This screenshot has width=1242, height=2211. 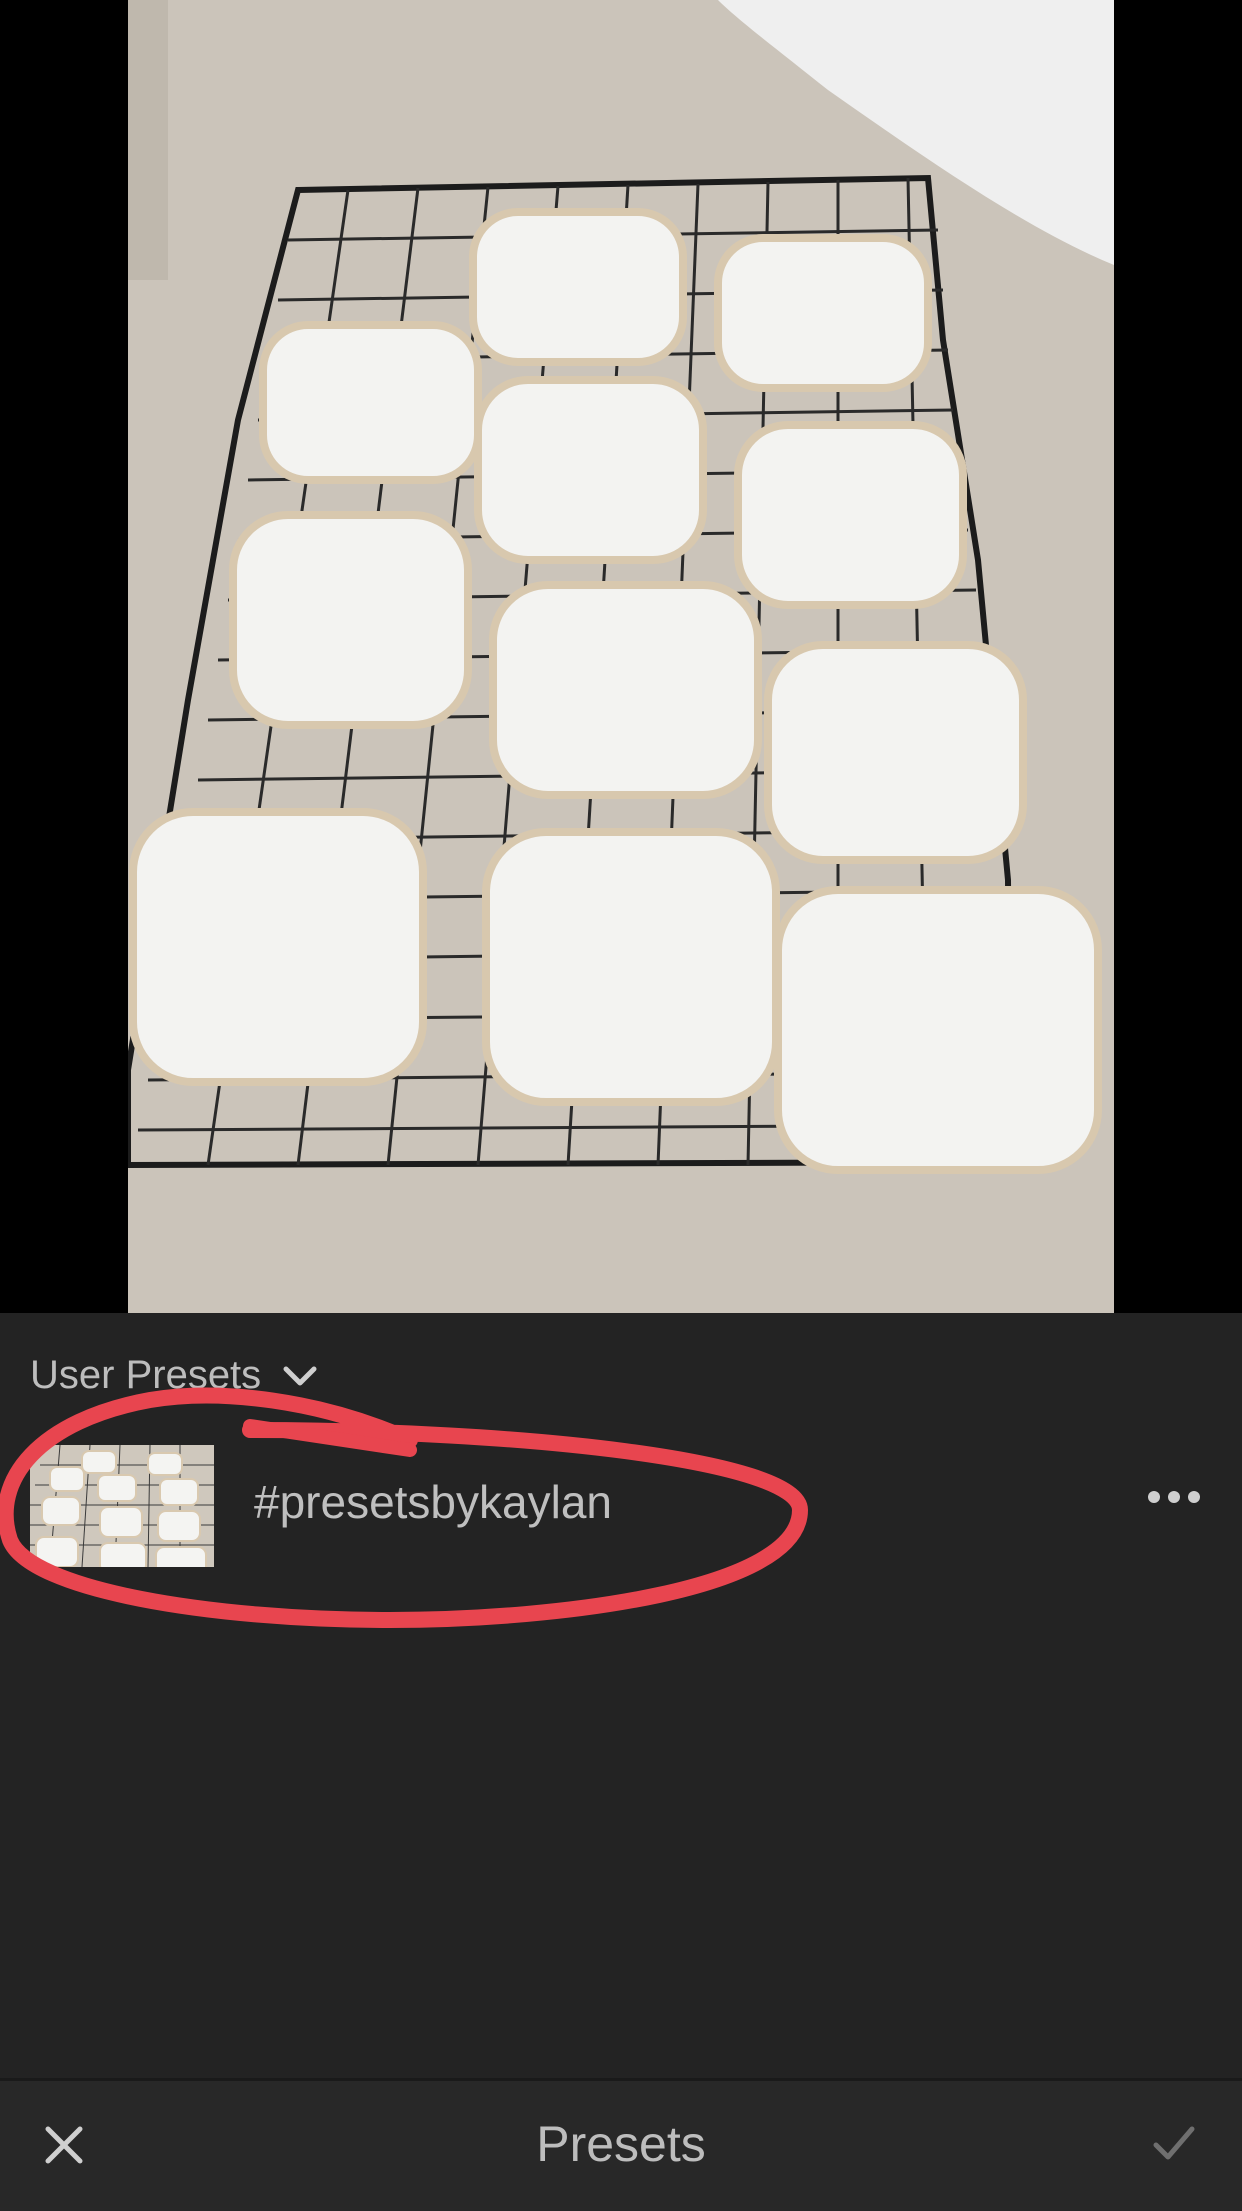 I want to click on preset-group-dropdown: User Presets, so click(x=173, y=1375).